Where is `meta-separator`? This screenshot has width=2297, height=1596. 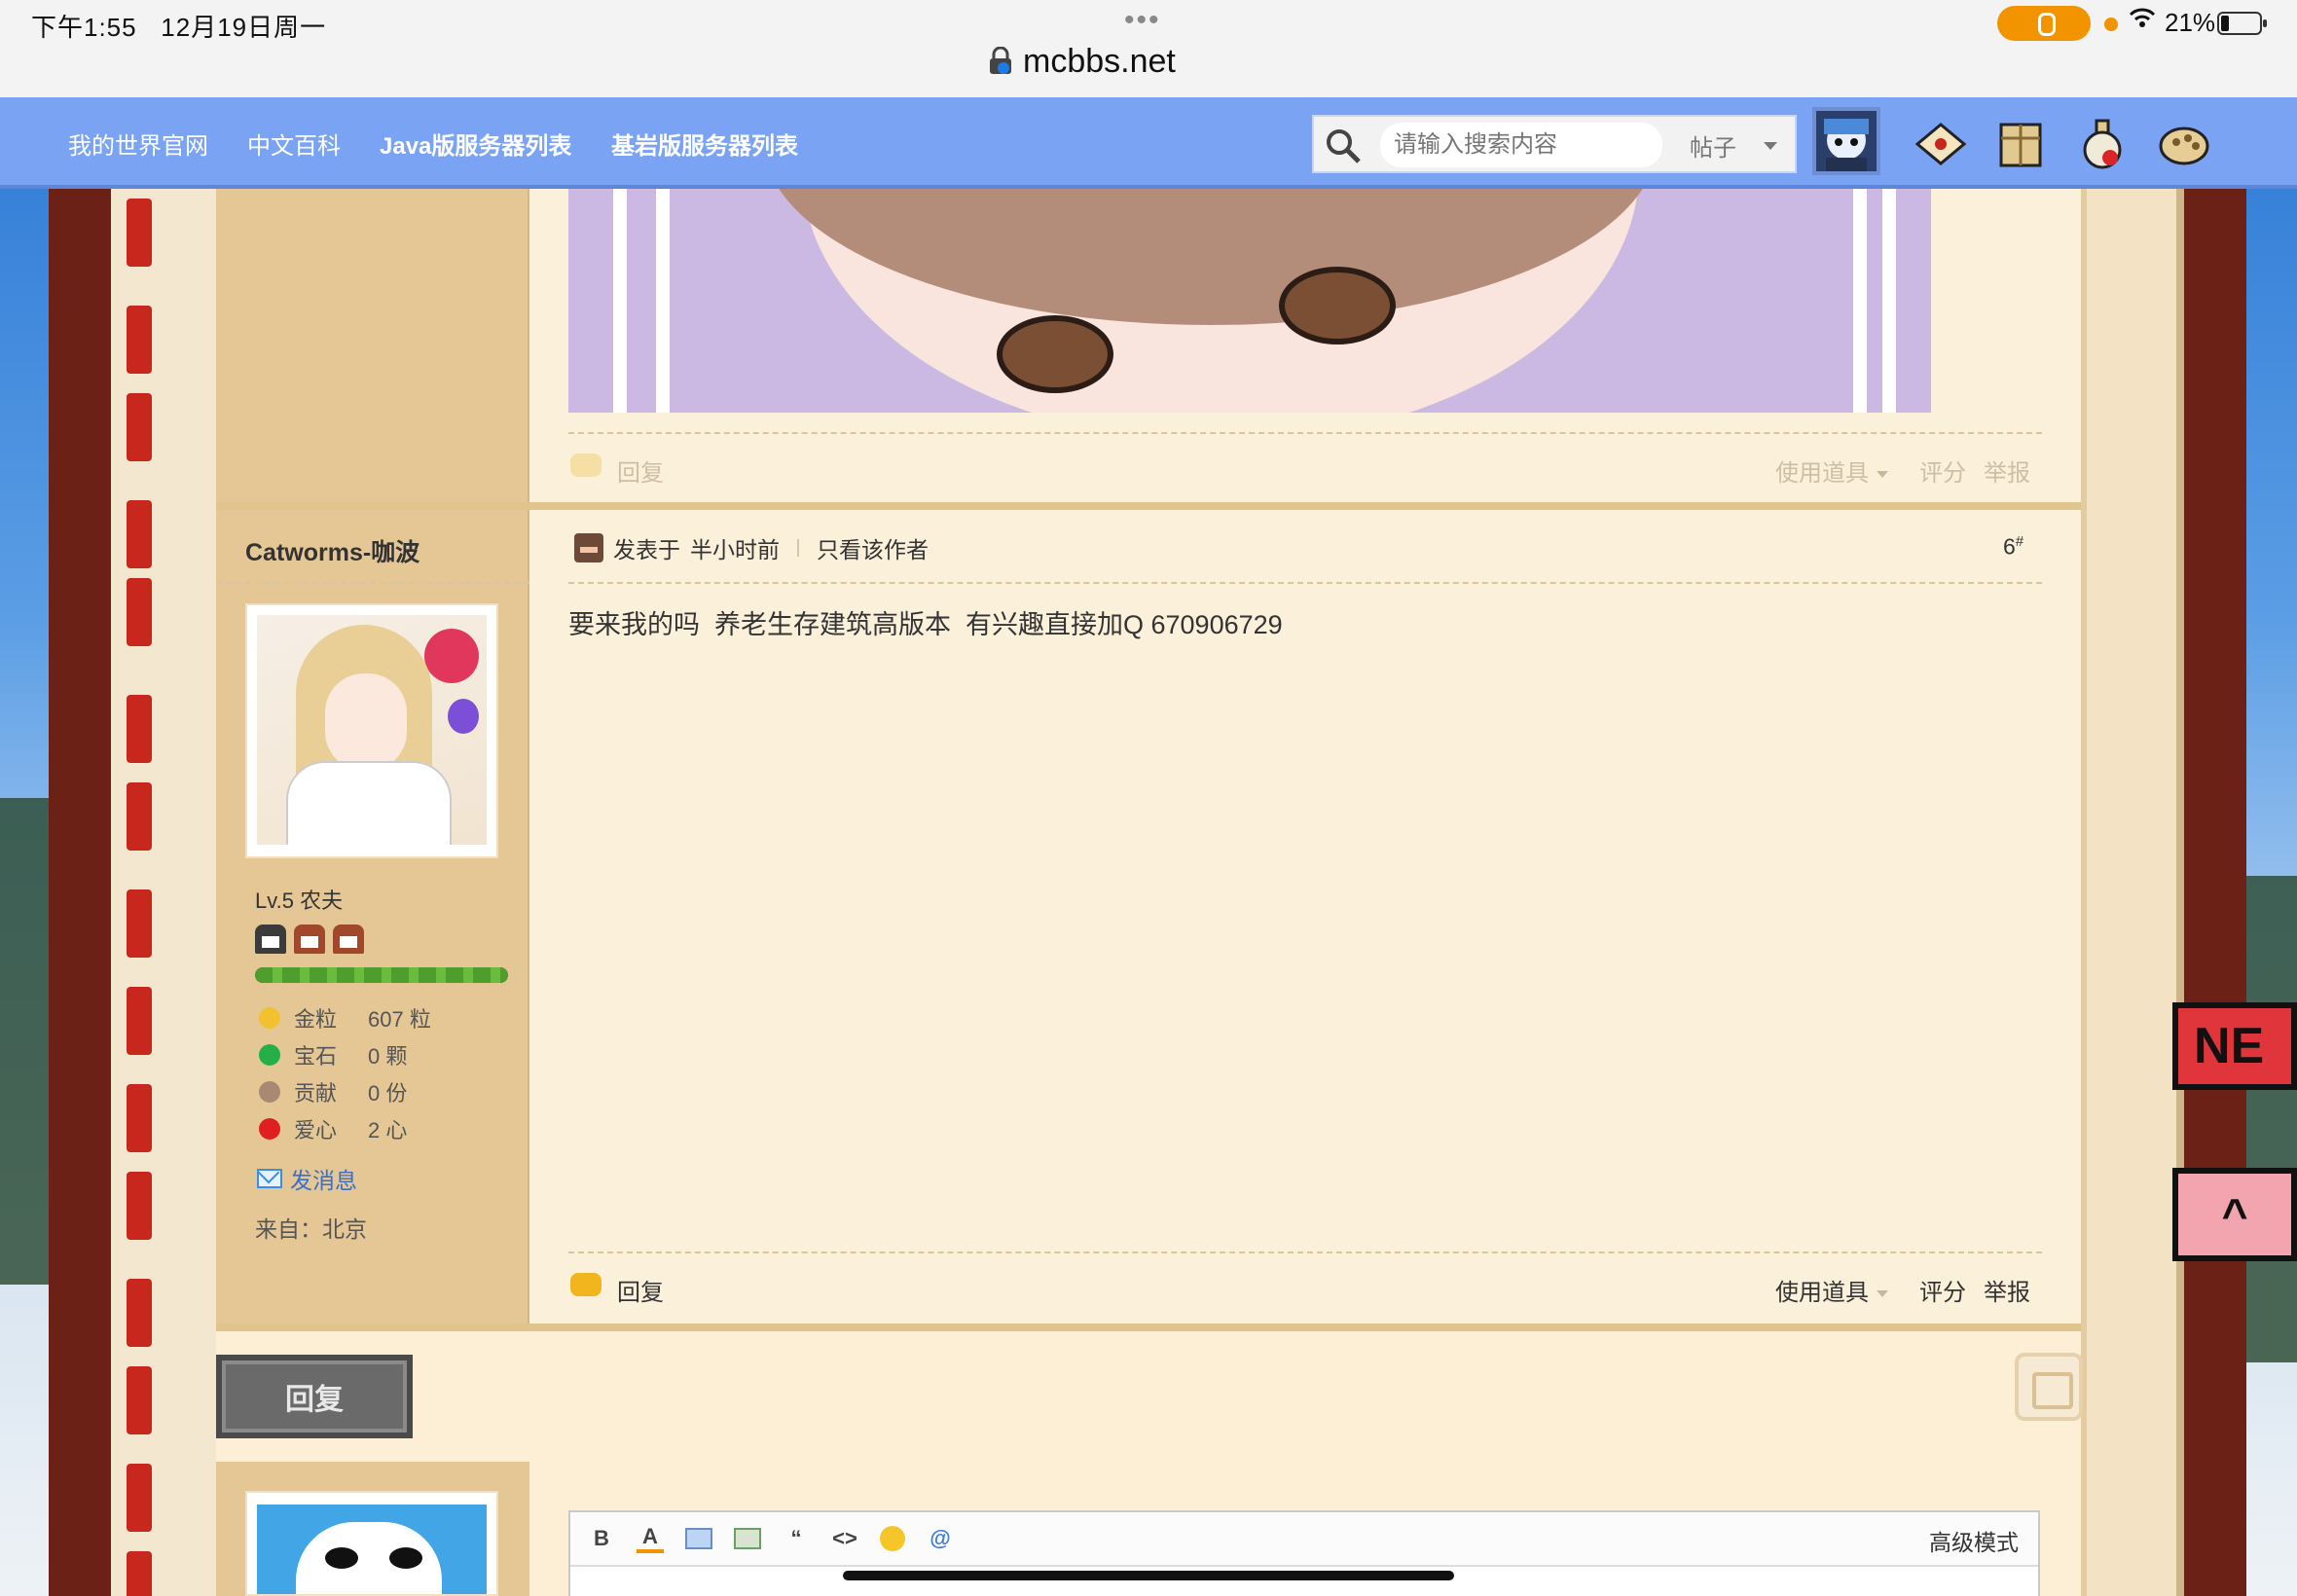
meta-separator is located at coordinates (798, 548).